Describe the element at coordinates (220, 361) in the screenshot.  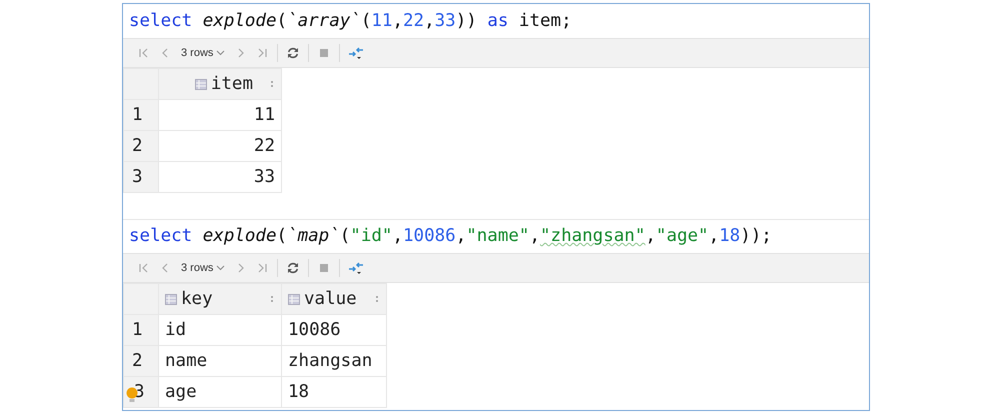
I see `table-cell: name` at that location.